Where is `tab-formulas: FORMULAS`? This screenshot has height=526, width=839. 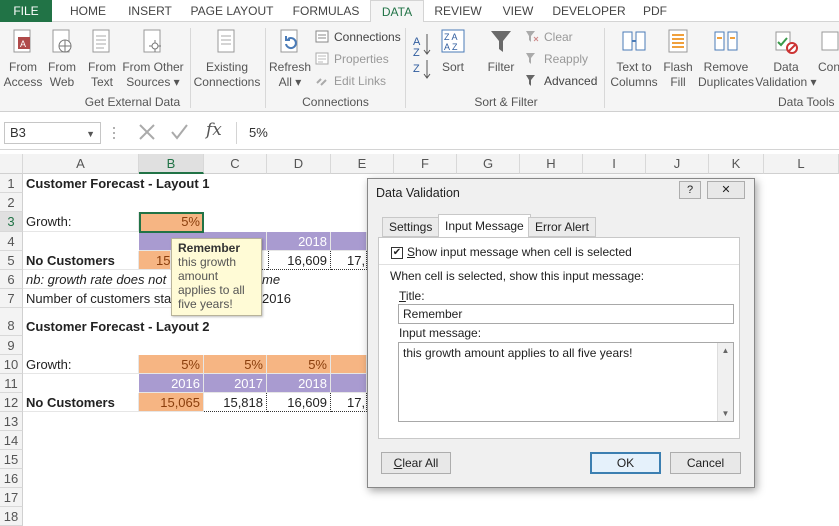
tab-formulas: FORMULAS is located at coordinates (326, 11).